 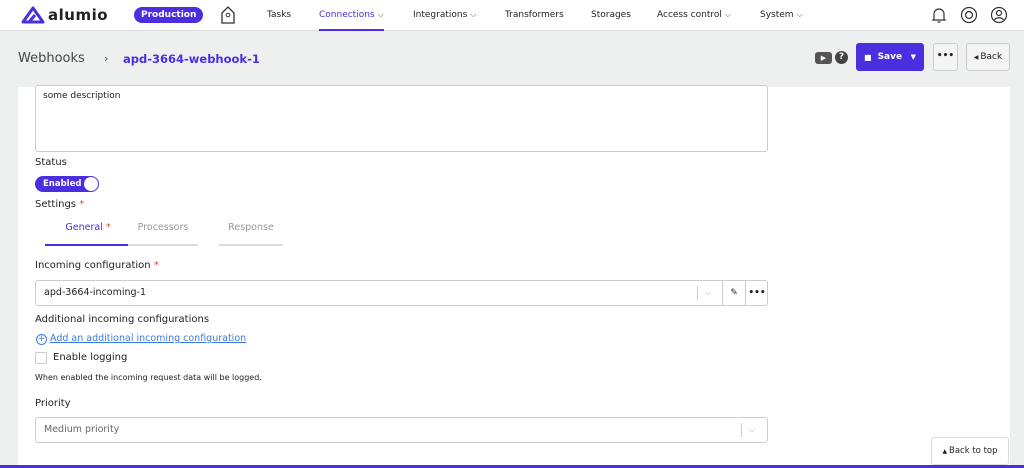 I want to click on incoming-config-label: Incoming configuration *, so click(x=97, y=265).